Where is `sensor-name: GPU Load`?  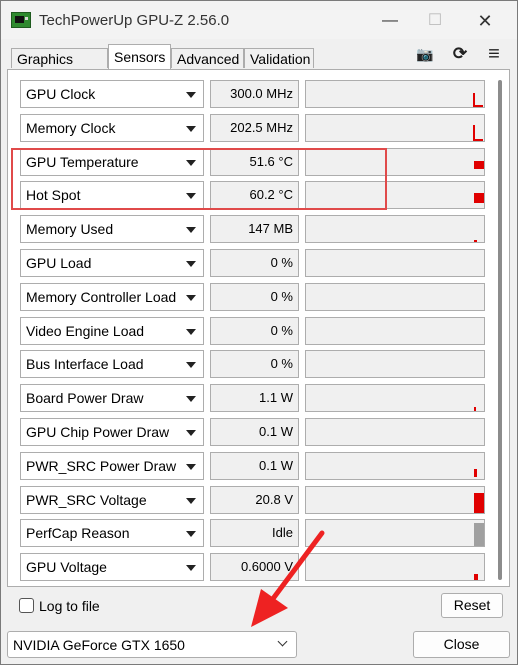
sensor-name: GPU Load is located at coordinates (59, 263).